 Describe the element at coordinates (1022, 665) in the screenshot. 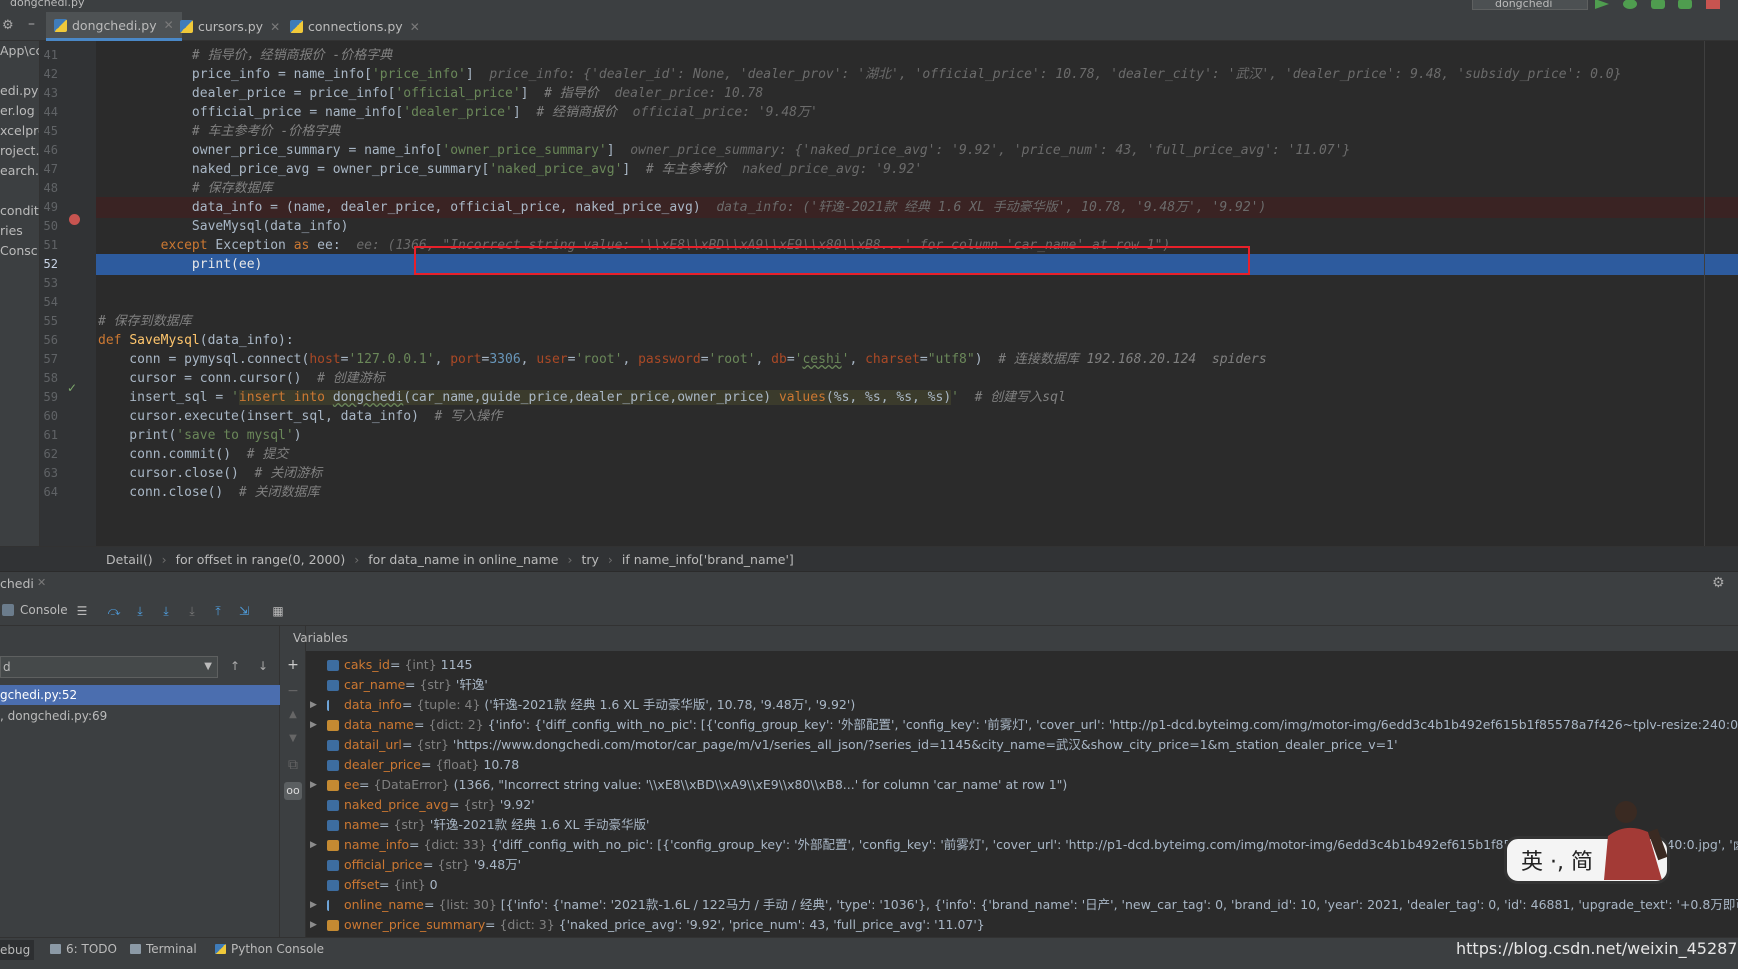

I see `variable-row: caks_id = {int} 1145` at that location.